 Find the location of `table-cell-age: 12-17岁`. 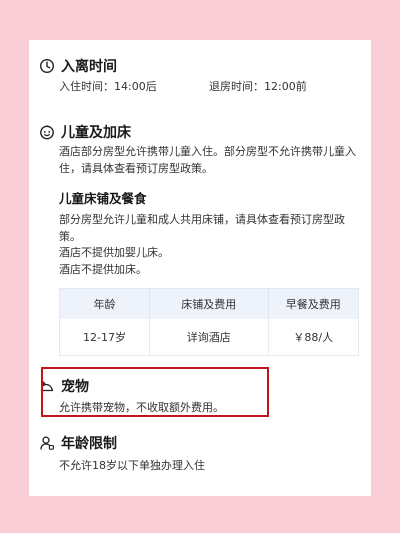

table-cell-age: 12-17岁 is located at coordinates (105, 337).